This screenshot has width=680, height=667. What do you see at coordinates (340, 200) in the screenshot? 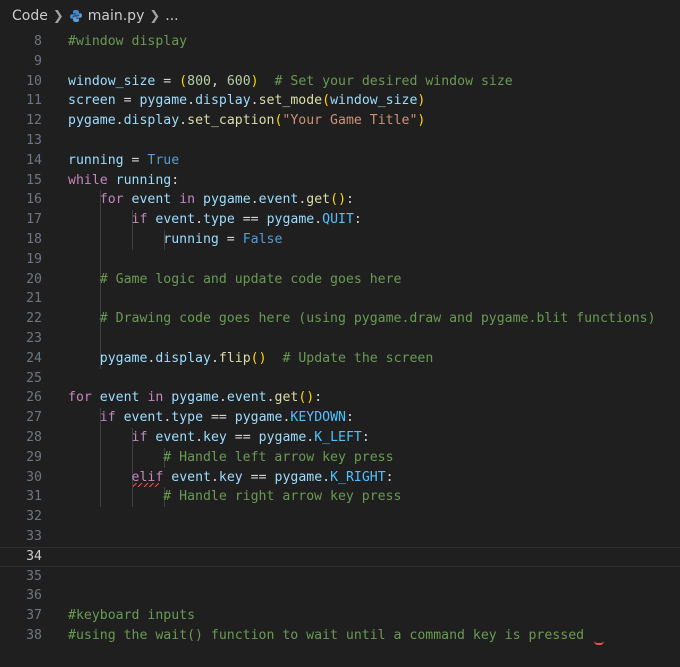
I see `code-line: 16 for event in pygame.event.get():` at bounding box center [340, 200].